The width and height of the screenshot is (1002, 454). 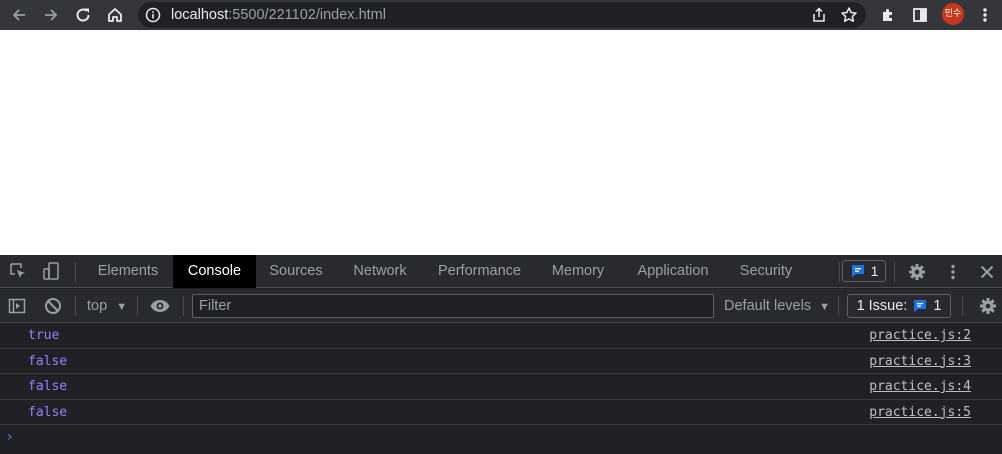 I want to click on avatar: 민수, so click(x=953, y=14).